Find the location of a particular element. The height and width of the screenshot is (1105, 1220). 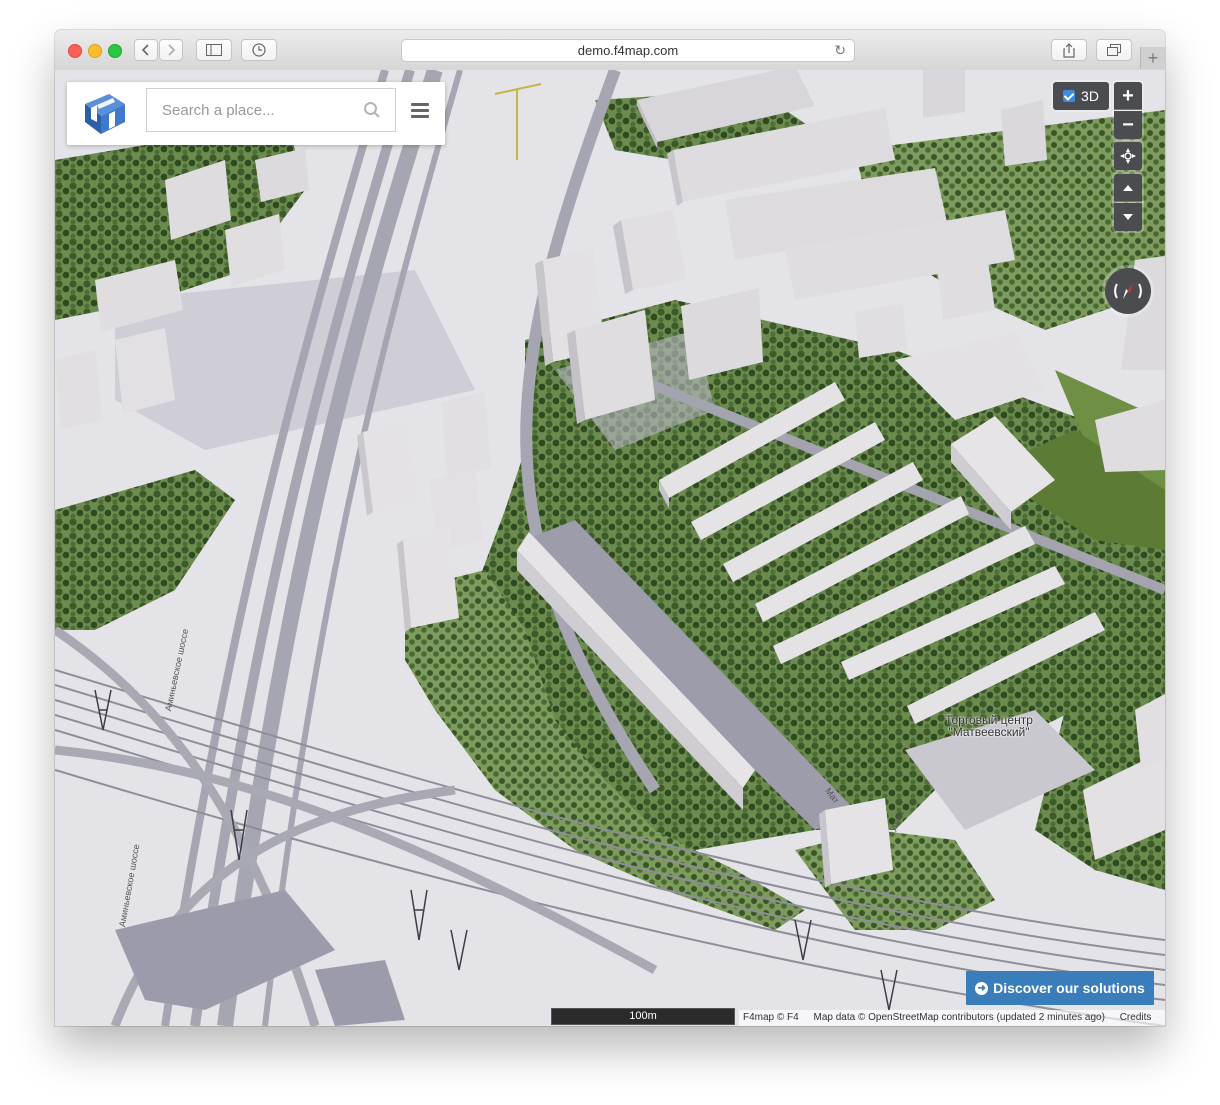

tilt-up-button is located at coordinates (1128, 188).